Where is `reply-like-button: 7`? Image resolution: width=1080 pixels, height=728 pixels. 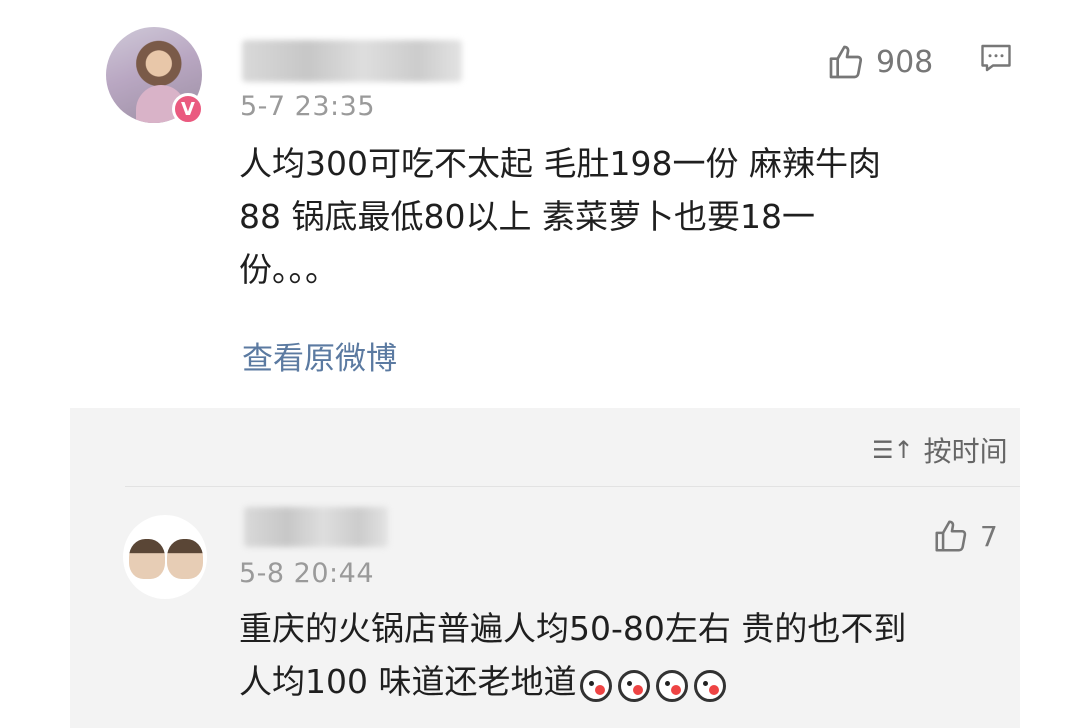
reply-like-button: 7 is located at coordinates (965, 536).